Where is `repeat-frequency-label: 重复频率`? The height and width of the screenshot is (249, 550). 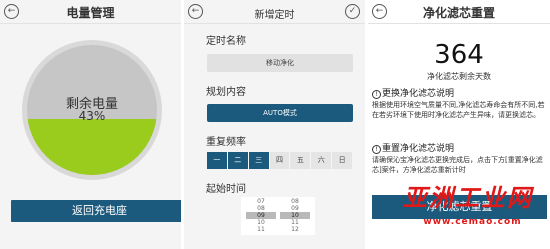
repeat-frequency-label: 重复频率 is located at coordinates (226, 142).